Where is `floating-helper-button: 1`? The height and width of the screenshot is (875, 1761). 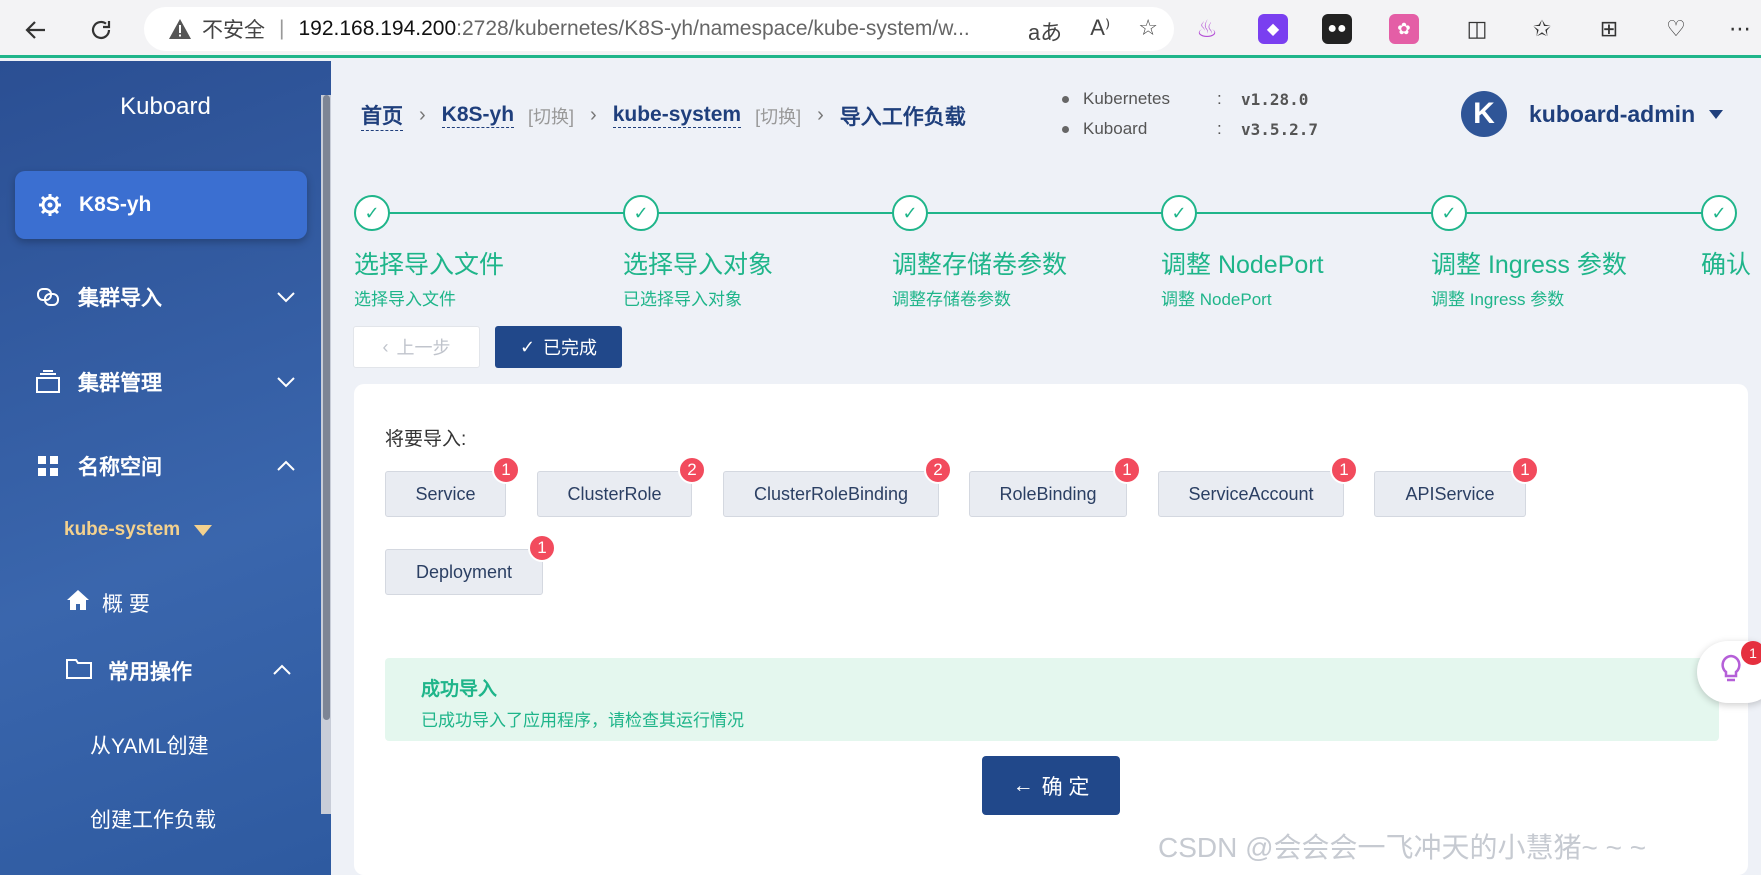
floating-helper-button: 1 is located at coordinates (1729, 672).